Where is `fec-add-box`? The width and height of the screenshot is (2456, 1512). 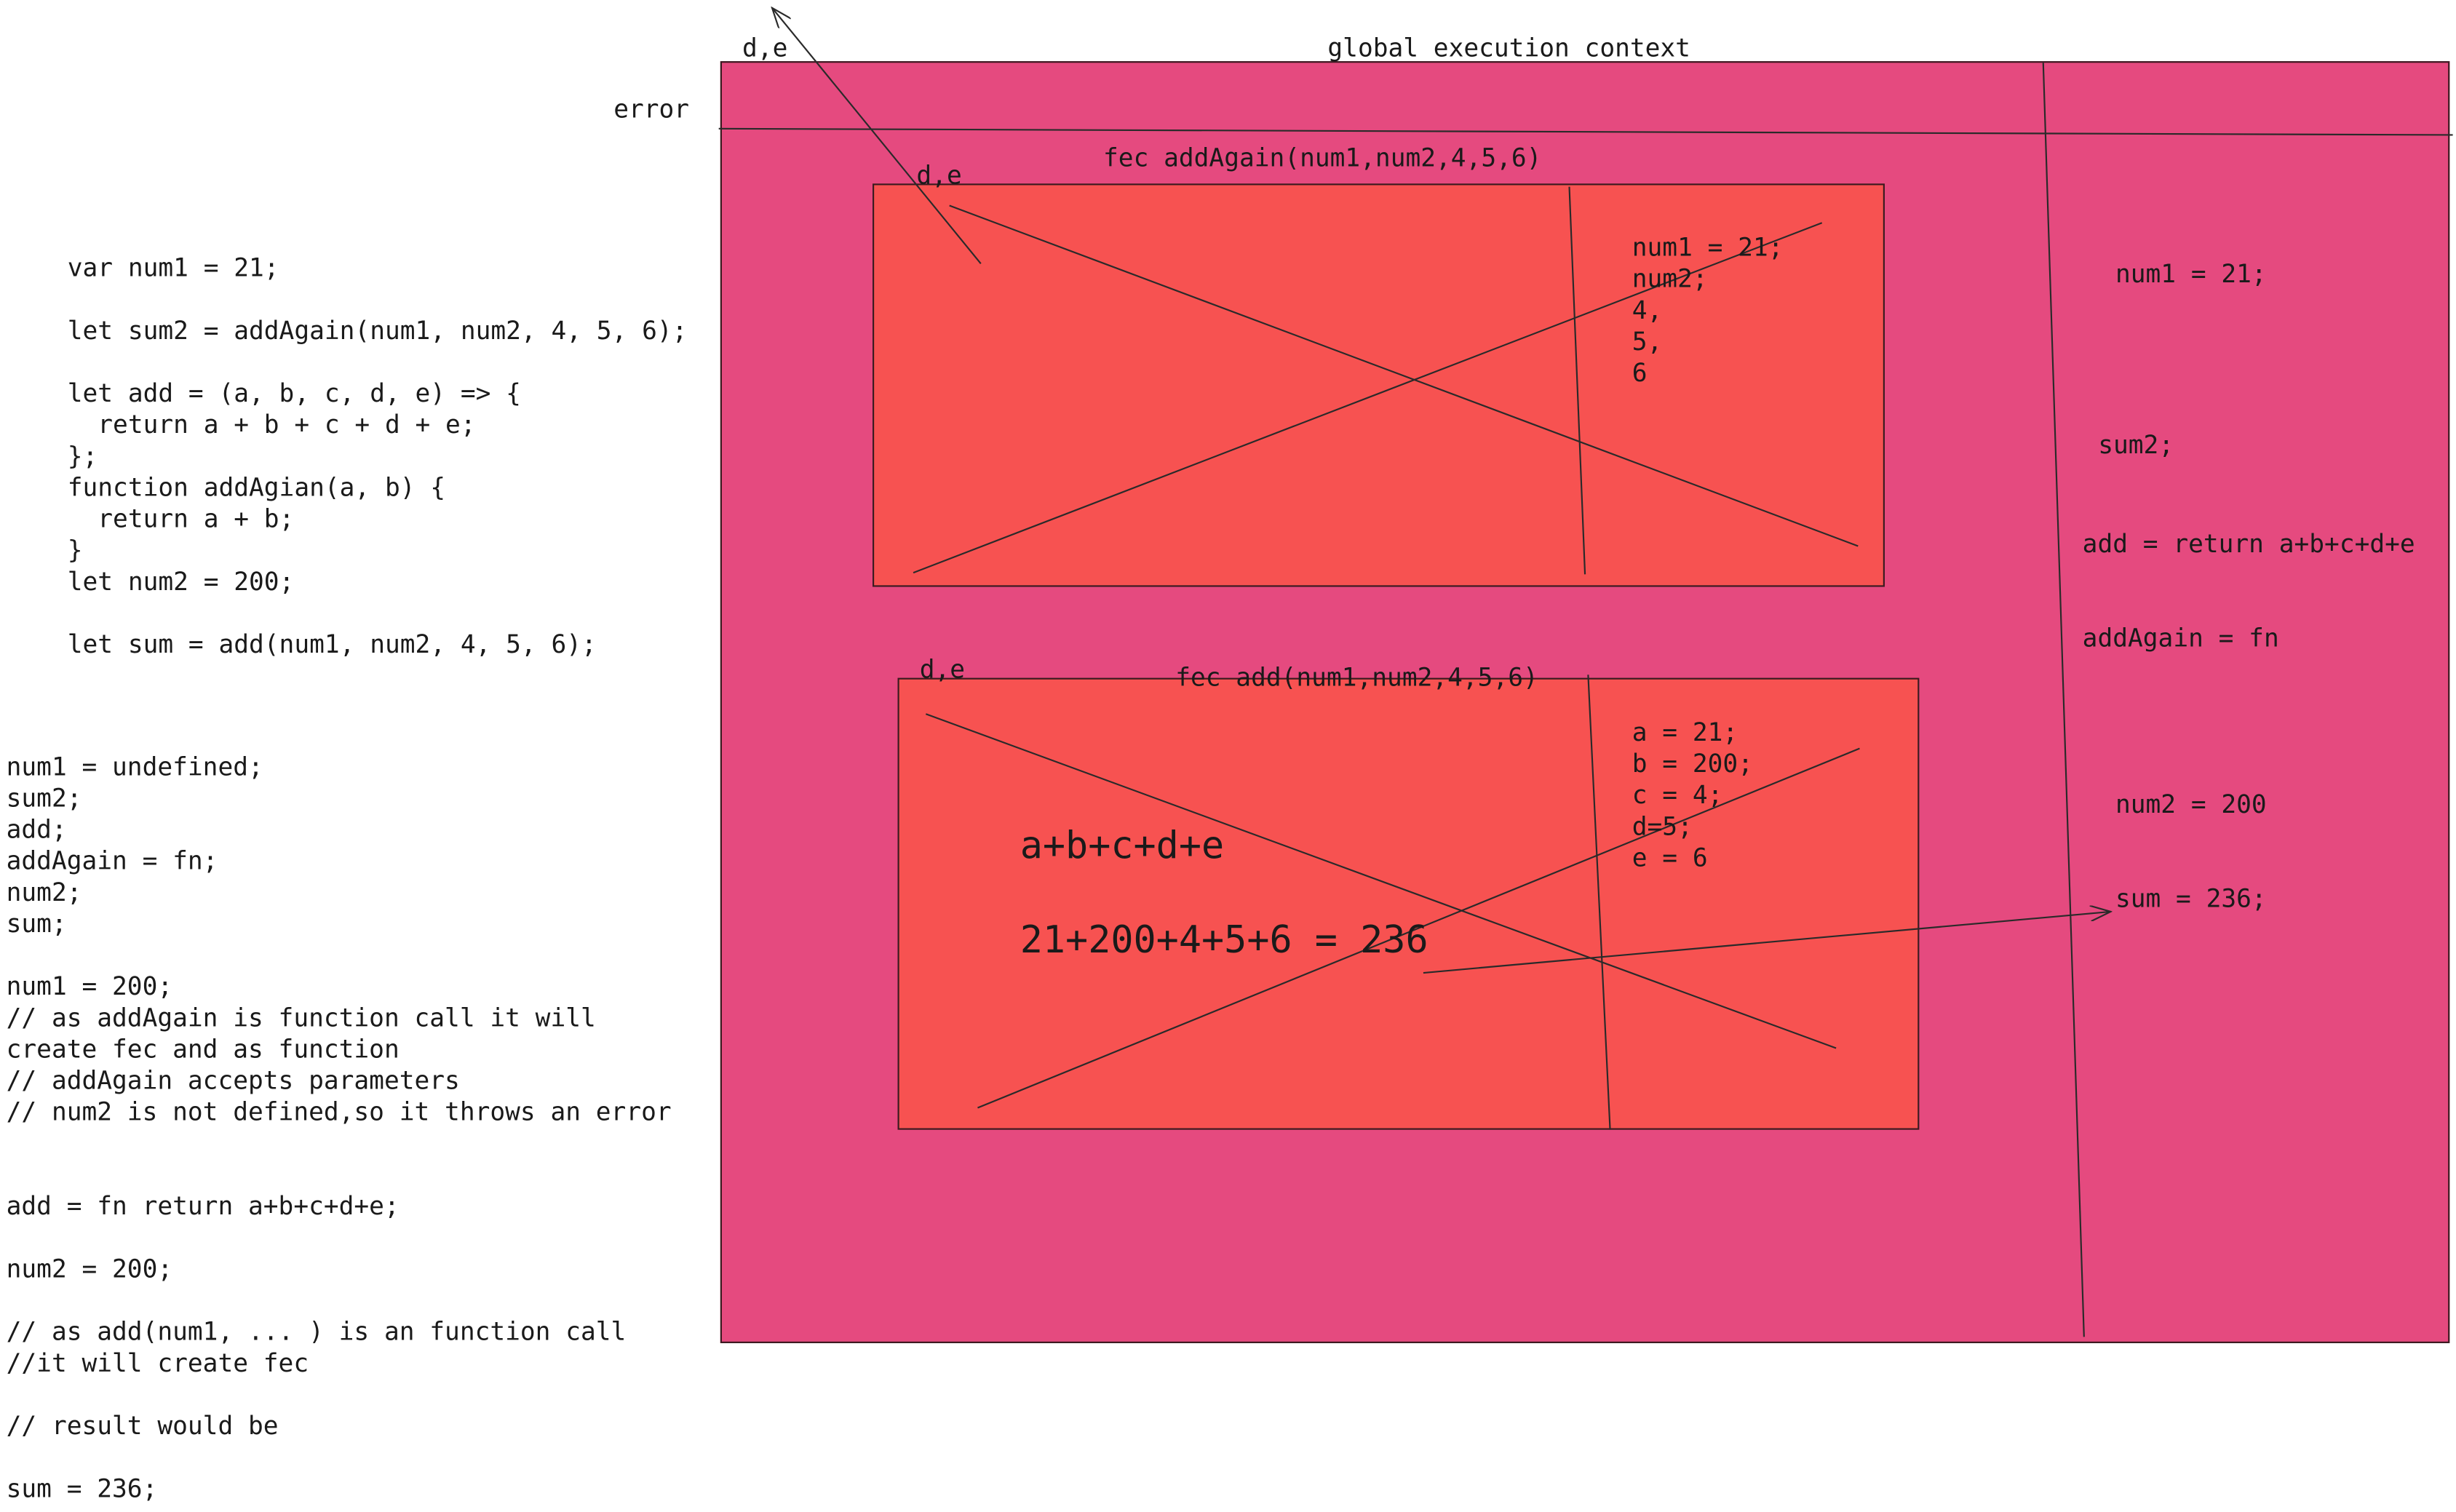 fec-add-box is located at coordinates (1409, 903).